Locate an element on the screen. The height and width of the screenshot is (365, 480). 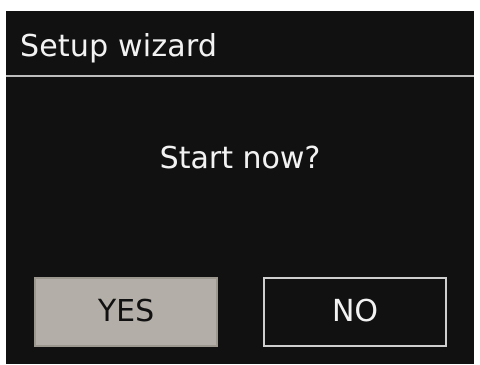
screen-title: Setup wizard is located at coordinates (119, 46).